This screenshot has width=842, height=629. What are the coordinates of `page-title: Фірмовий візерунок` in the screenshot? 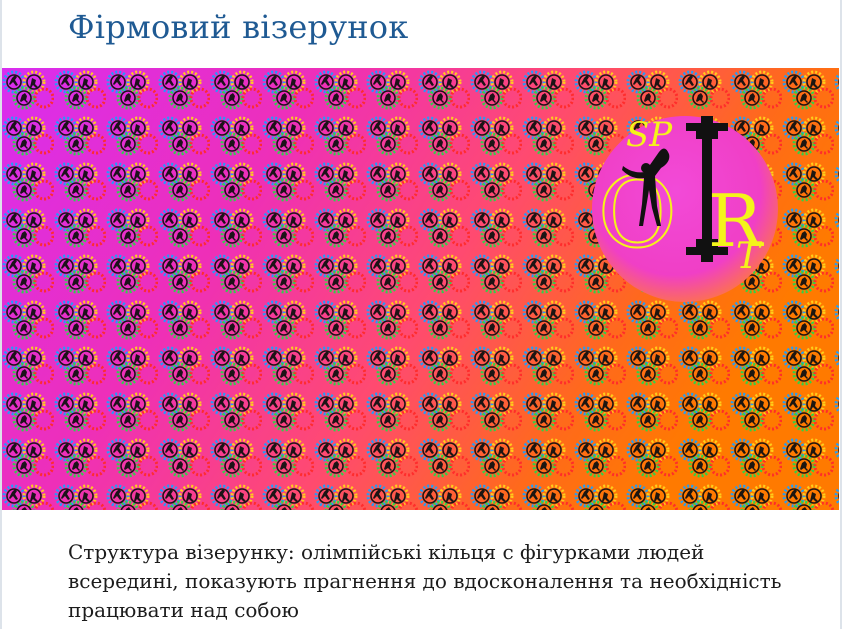 It's located at (238, 27).